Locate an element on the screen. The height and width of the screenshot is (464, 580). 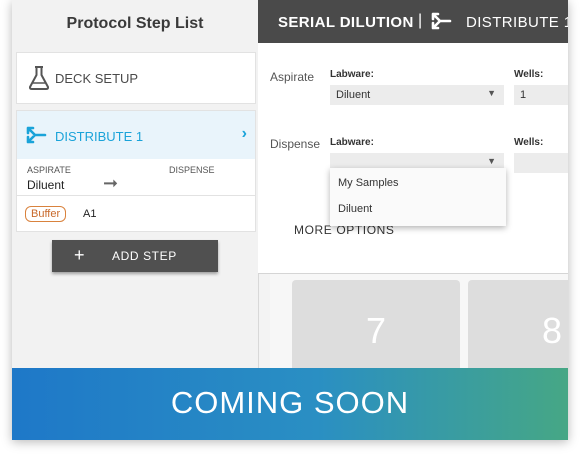
well-label: A1 is located at coordinates (90, 214).